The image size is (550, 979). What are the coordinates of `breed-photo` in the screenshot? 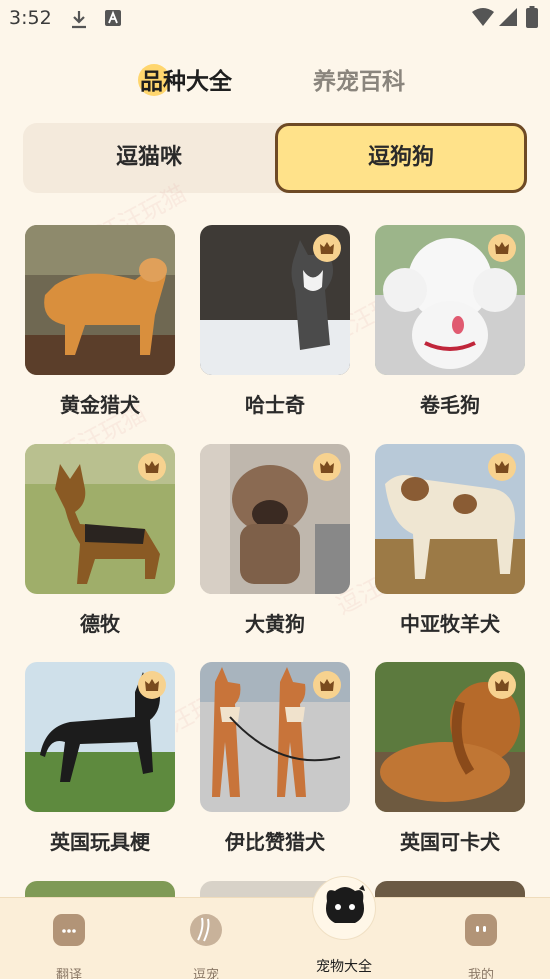 It's located at (100, 300).